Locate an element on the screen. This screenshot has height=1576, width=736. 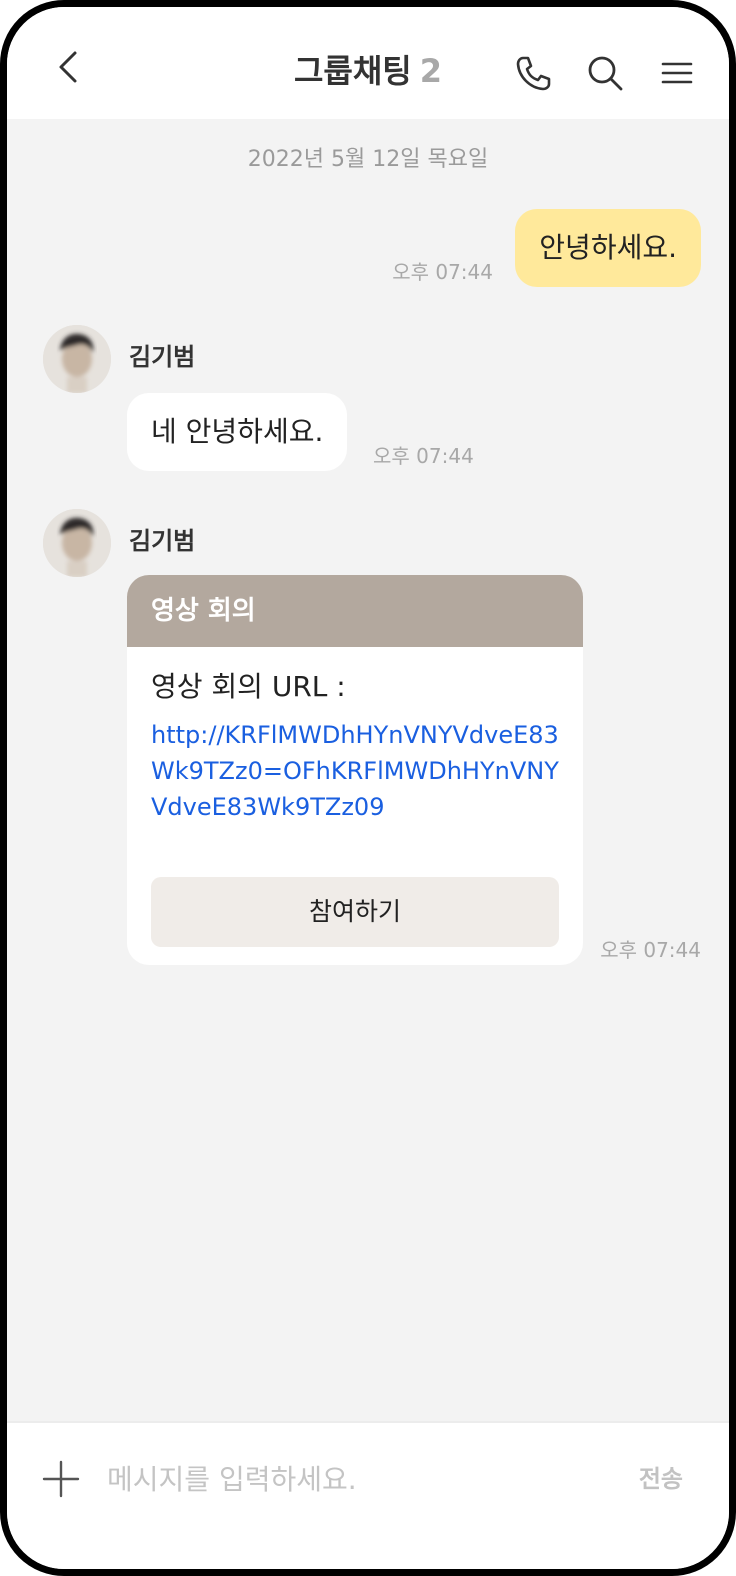
chat-title-text: 그룹채팅 is located at coordinates (352, 71).